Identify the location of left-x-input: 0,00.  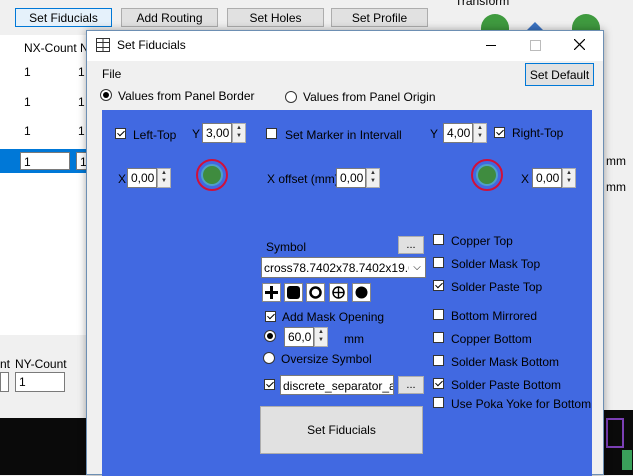
(142, 178).